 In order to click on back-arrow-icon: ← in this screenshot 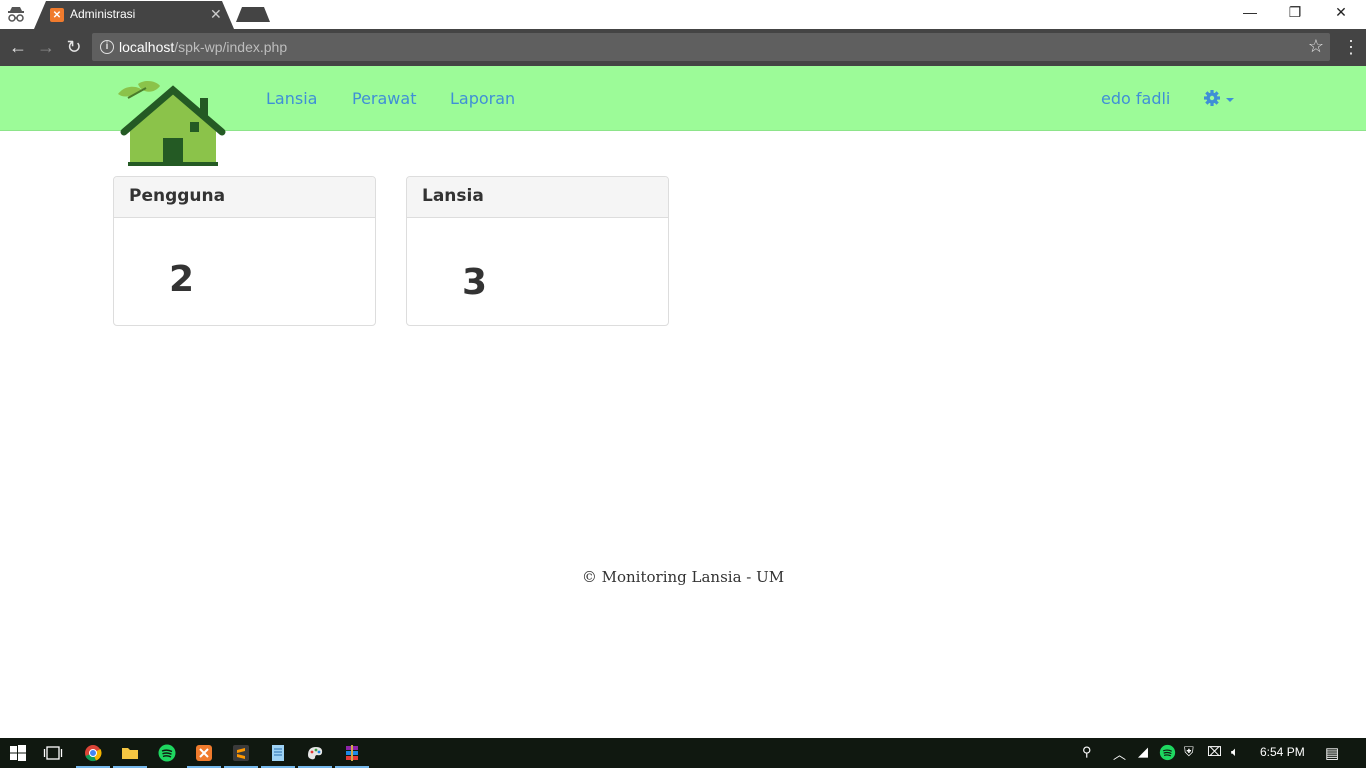, I will do `click(18, 47)`.